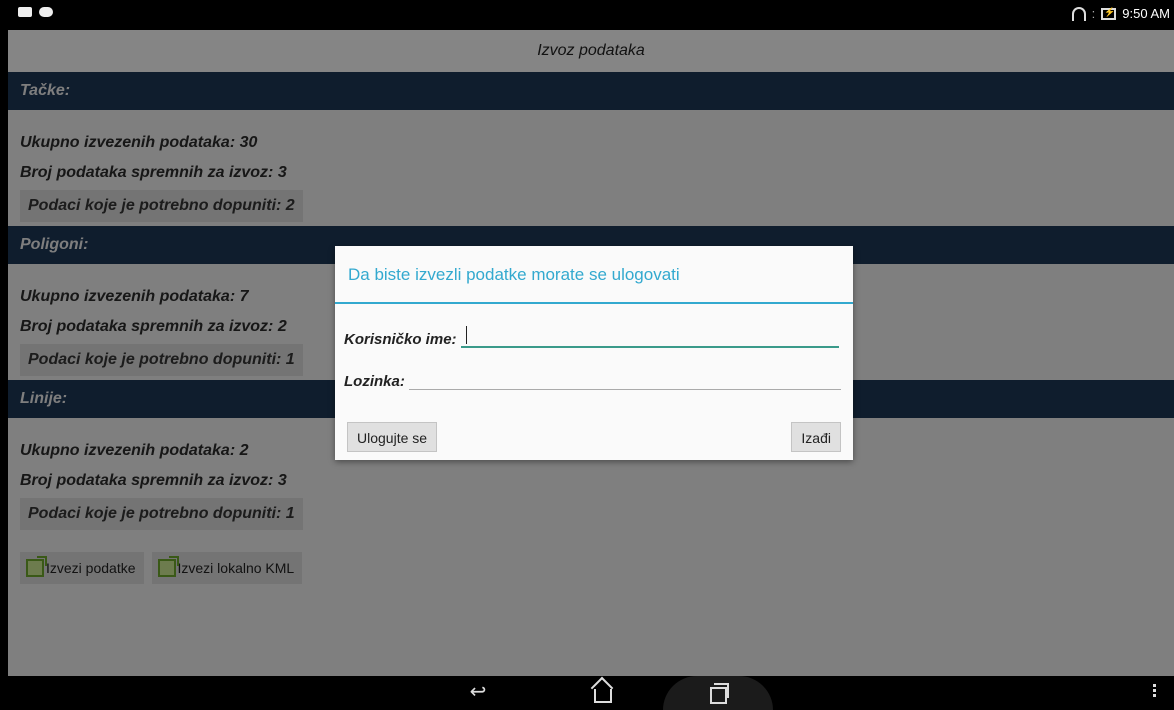  What do you see at coordinates (718, 695) in the screenshot?
I see `recent-apps-icon` at bounding box center [718, 695].